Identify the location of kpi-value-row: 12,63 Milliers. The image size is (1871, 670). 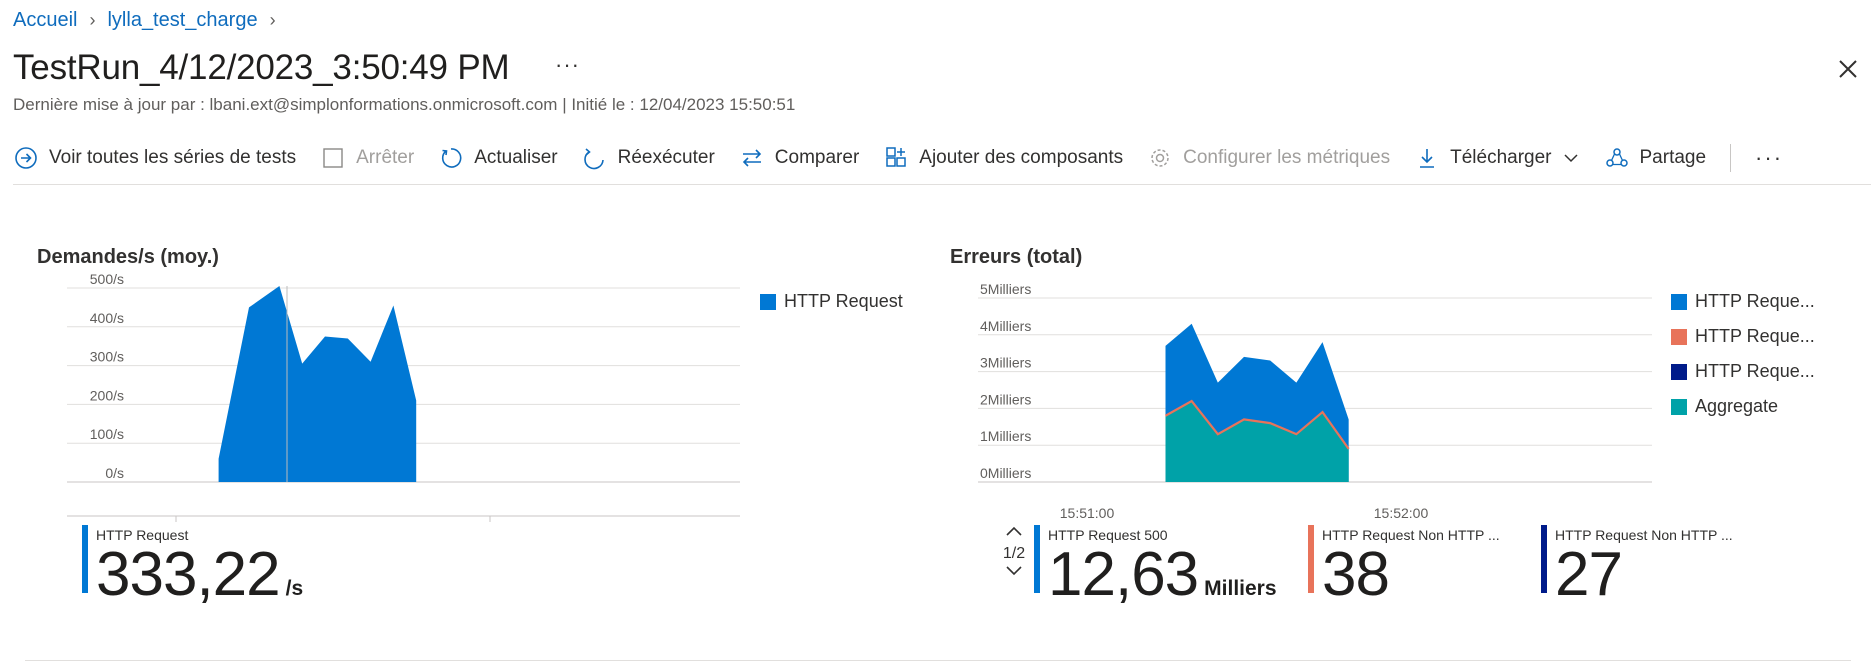
(1162, 582).